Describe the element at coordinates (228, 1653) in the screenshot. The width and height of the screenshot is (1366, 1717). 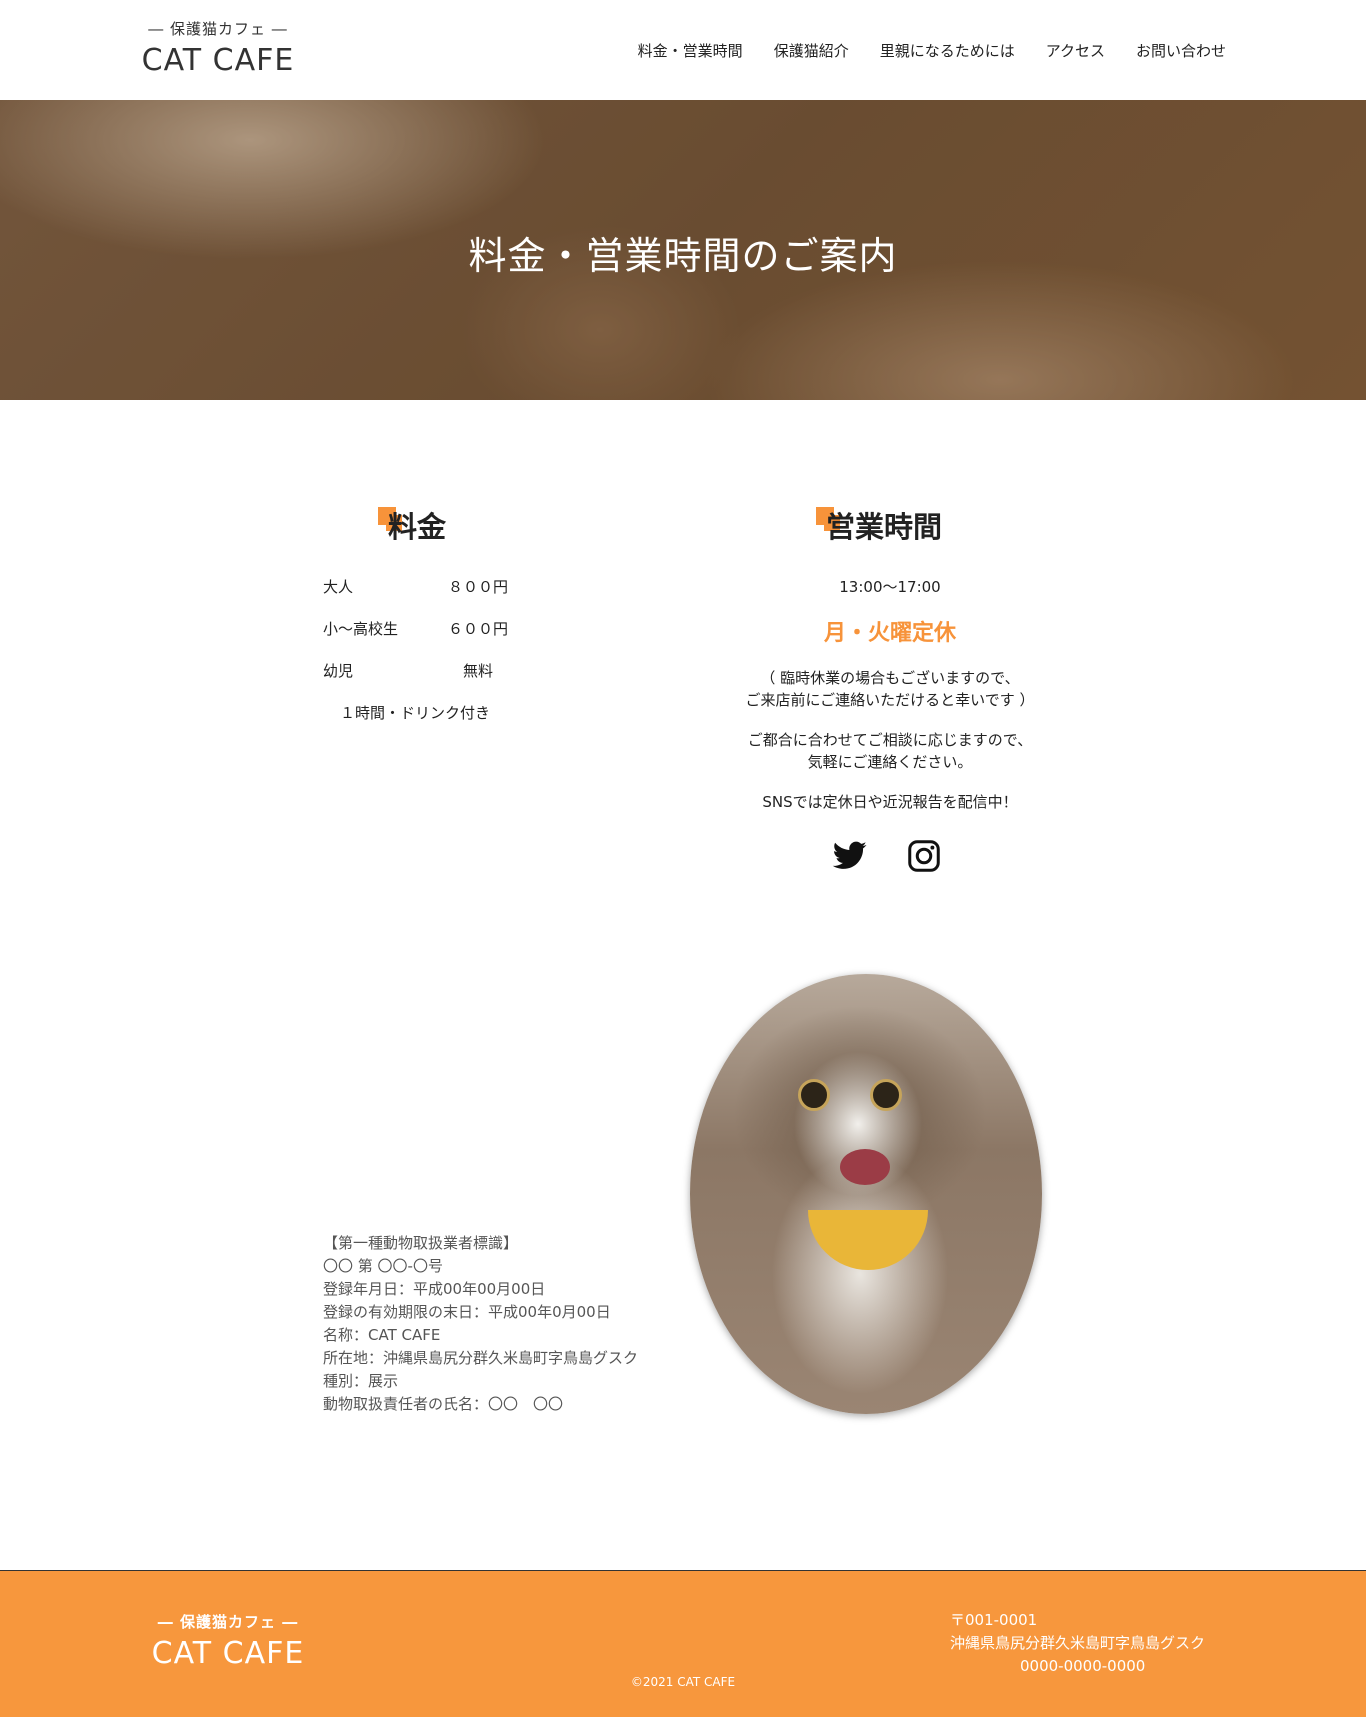
I see `footer-logo-title: CAT CAFE` at that location.